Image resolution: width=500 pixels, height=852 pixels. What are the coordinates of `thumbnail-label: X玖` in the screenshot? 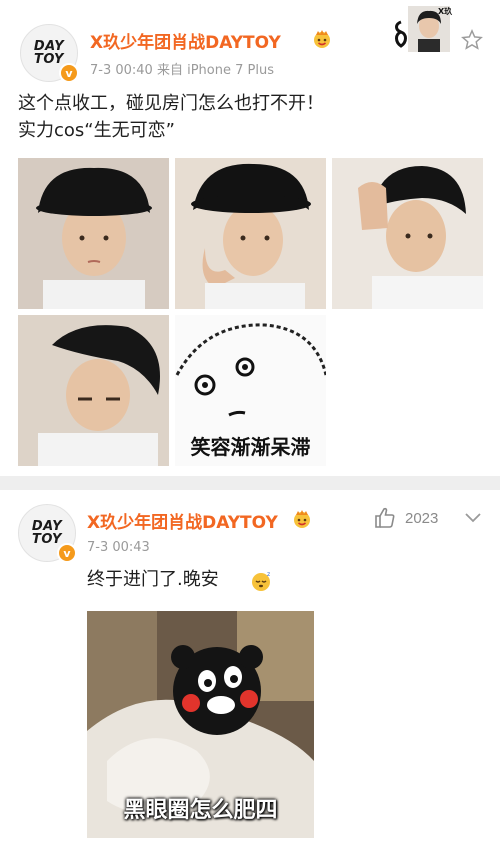 It's located at (445, 11).